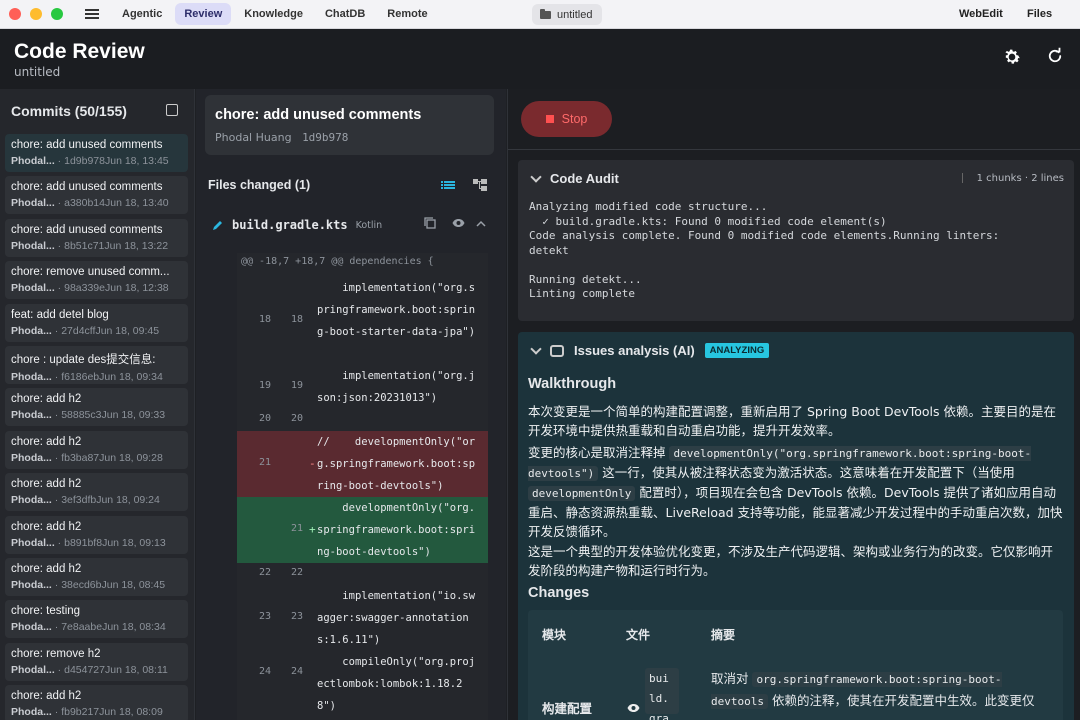 Image resolution: width=1080 pixels, height=720 pixels. I want to click on select-all-checkbox, so click(172, 110).